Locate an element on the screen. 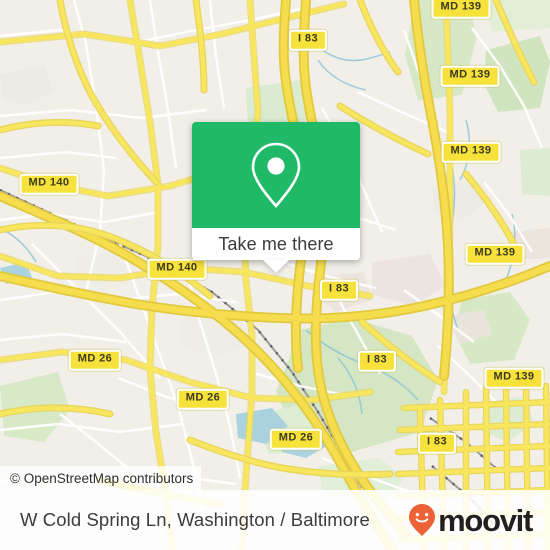 The width and height of the screenshot is (550, 550). location-pin-icon is located at coordinates (276, 175).